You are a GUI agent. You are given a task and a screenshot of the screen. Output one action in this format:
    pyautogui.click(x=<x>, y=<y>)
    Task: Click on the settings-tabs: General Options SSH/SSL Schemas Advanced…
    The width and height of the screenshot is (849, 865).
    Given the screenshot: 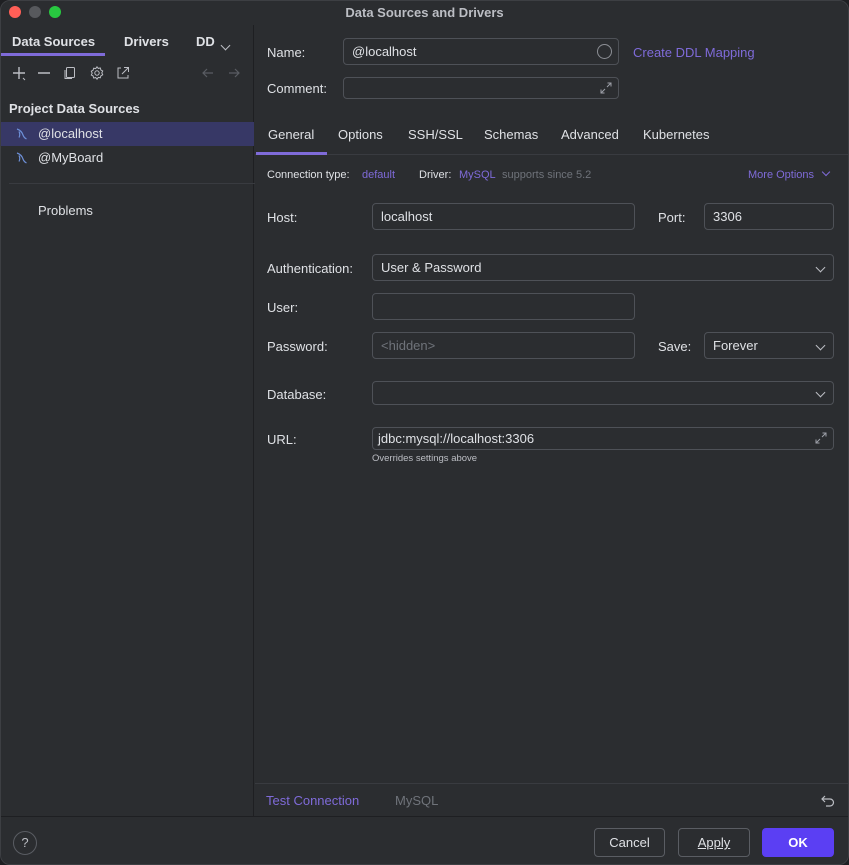 What is the action you would take?
    pyautogui.click(x=551, y=138)
    